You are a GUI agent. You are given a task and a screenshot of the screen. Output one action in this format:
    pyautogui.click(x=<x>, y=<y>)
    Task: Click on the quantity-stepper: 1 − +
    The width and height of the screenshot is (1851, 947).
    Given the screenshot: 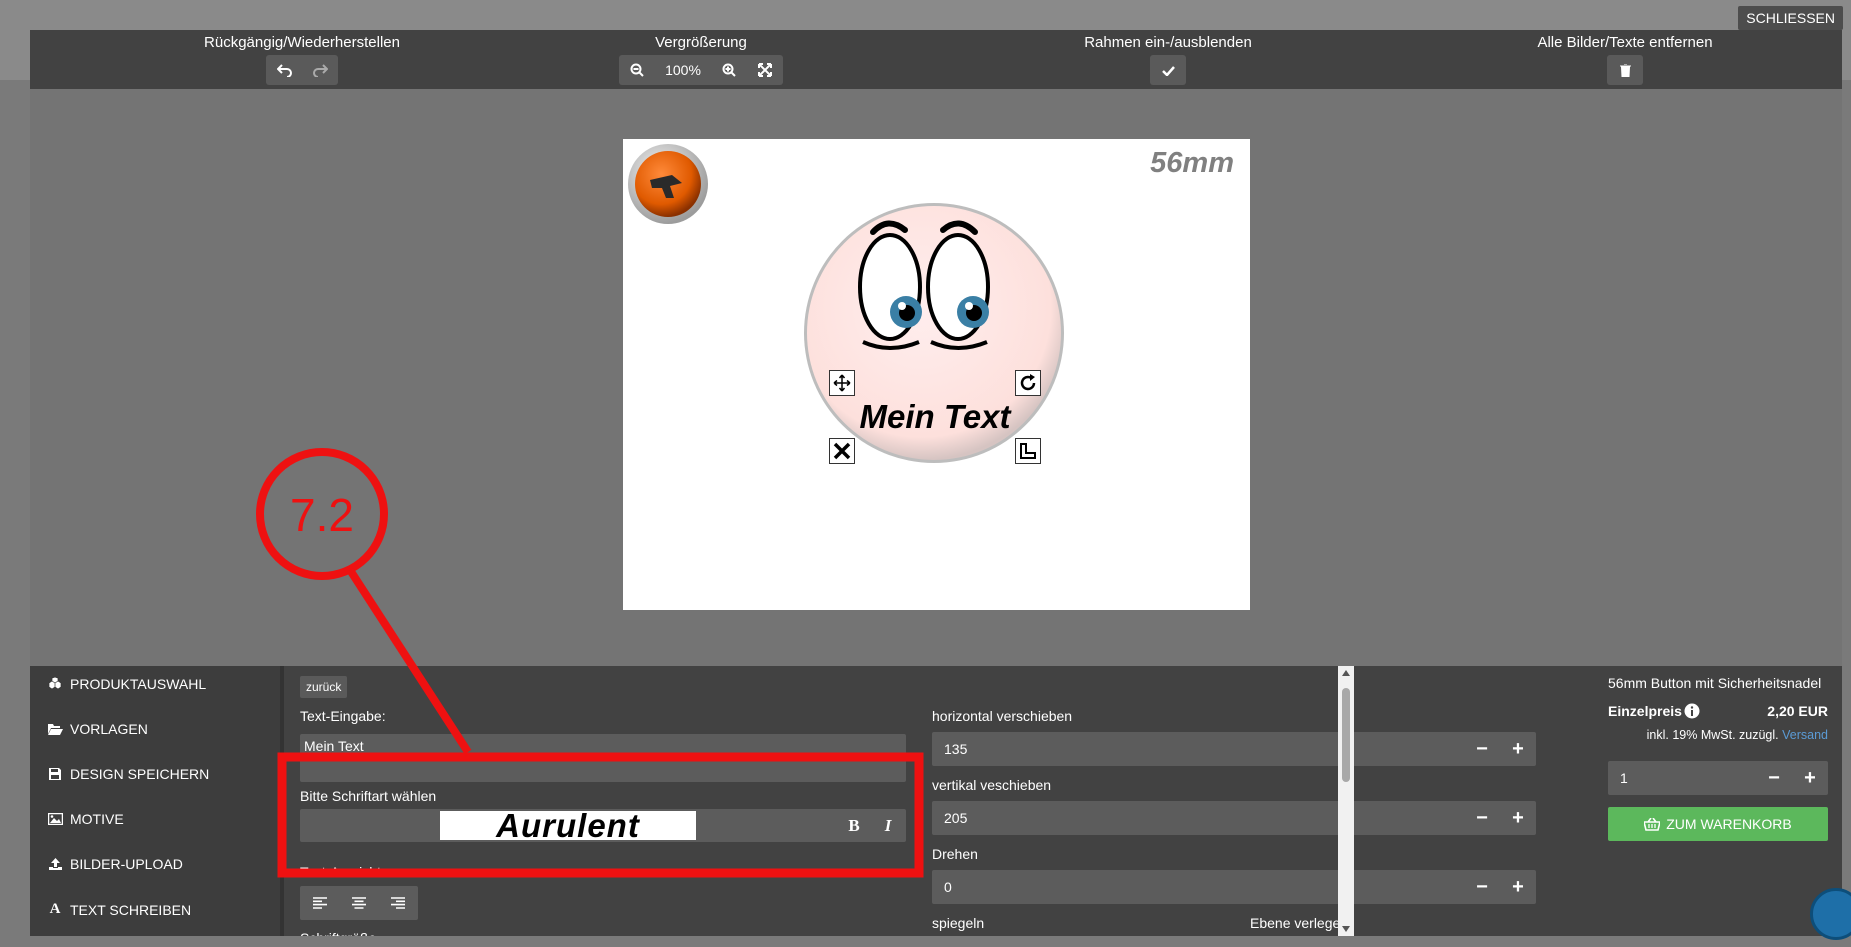 What is the action you would take?
    pyautogui.click(x=1718, y=778)
    